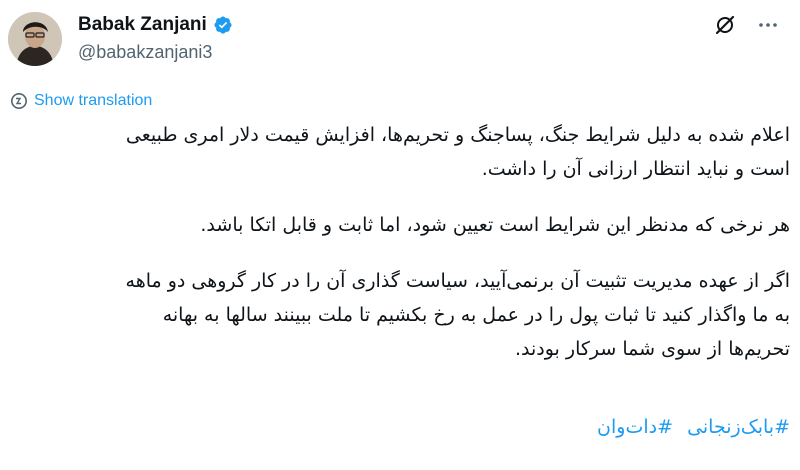  Describe the element at coordinates (142, 25) in the screenshot. I see `display-name: Babak Zanjani` at that location.